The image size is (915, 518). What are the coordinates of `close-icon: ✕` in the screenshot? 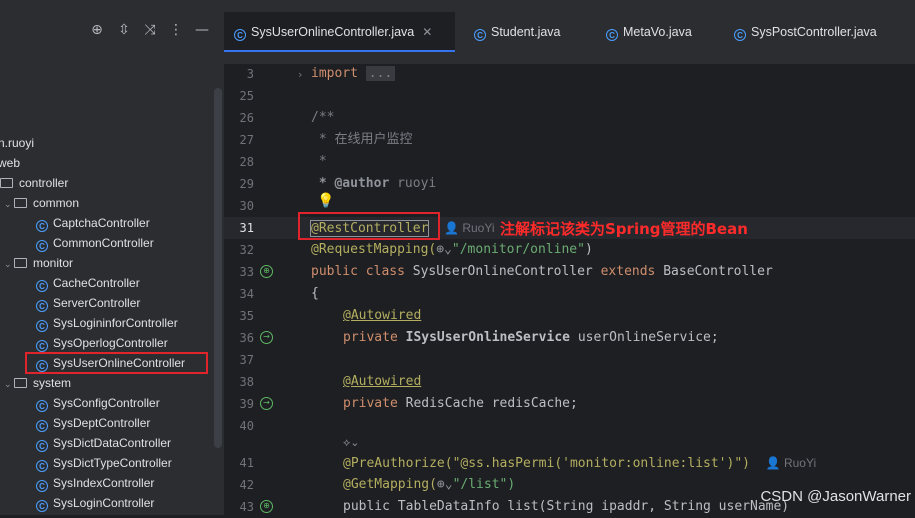 It's located at (427, 32).